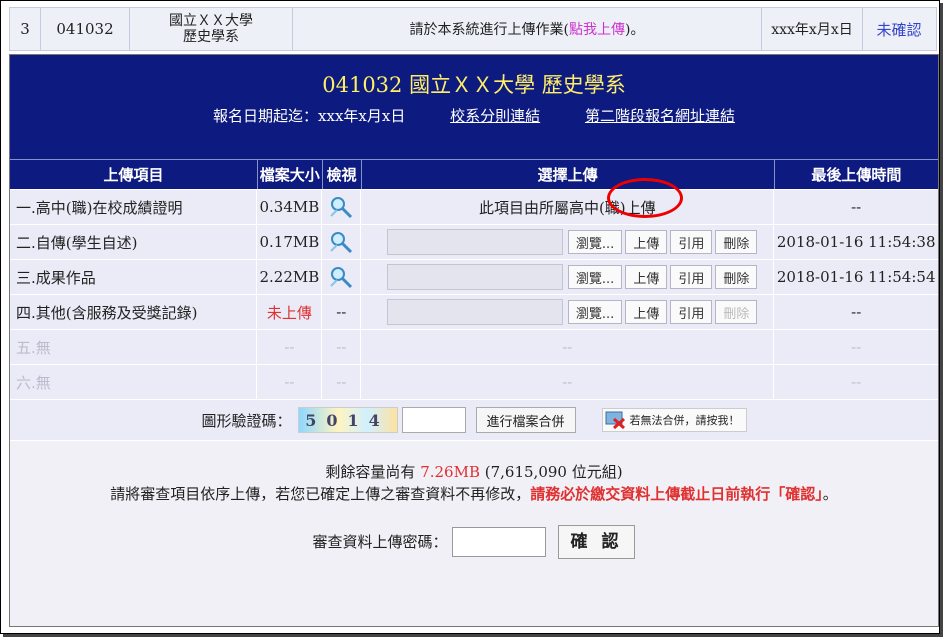  What do you see at coordinates (309, 116) in the screenshot?
I see `deadline-text: 報名日期起迄：xxx年x月x日` at bounding box center [309, 116].